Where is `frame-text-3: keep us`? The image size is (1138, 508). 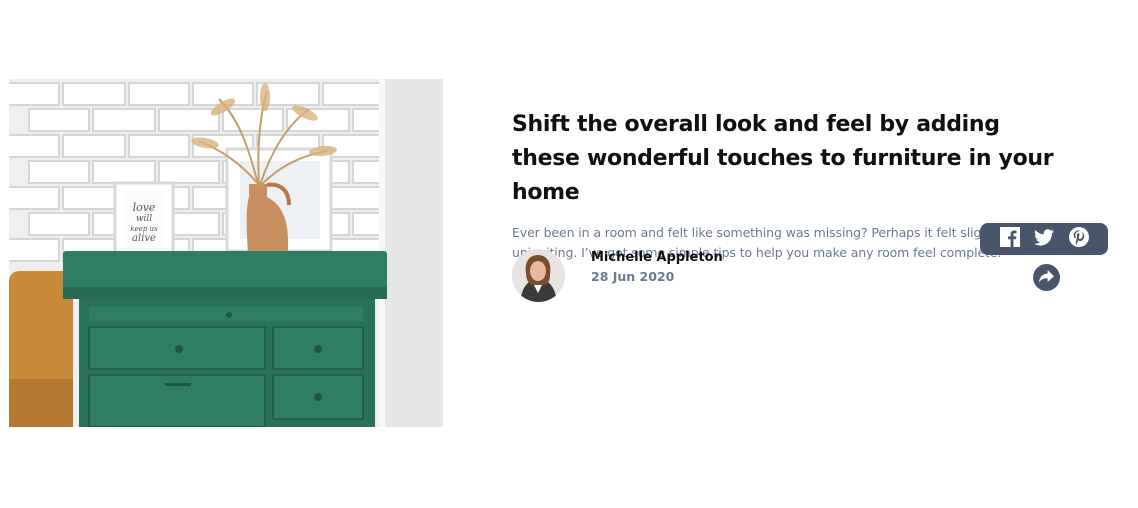
frame-text-3: keep us is located at coordinates (144, 229).